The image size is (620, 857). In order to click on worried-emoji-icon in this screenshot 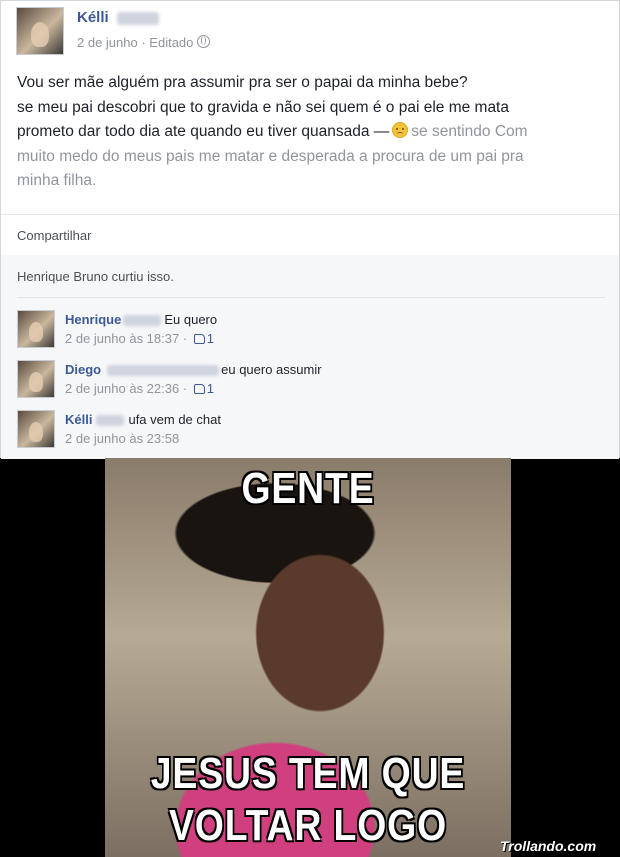, I will do `click(400, 130)`.